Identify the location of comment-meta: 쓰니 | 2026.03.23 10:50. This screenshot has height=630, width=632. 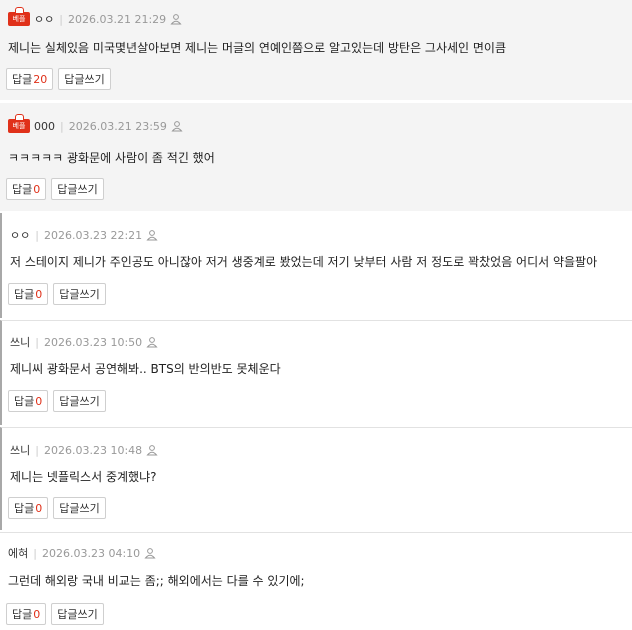
(84, 342).